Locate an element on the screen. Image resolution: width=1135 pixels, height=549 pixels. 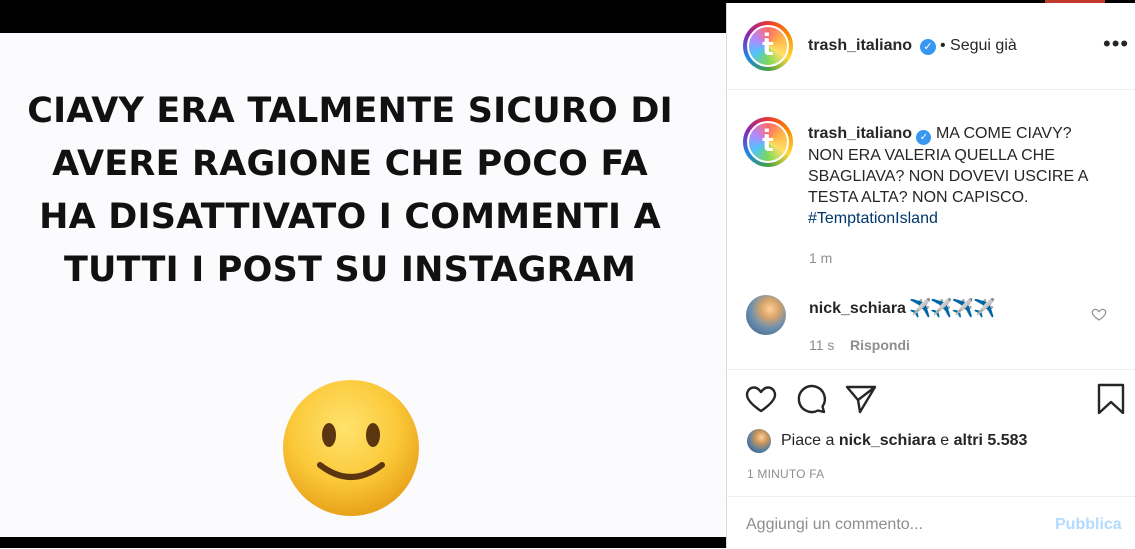
author-avatar: ṫ is located at coordinates (768, 46).